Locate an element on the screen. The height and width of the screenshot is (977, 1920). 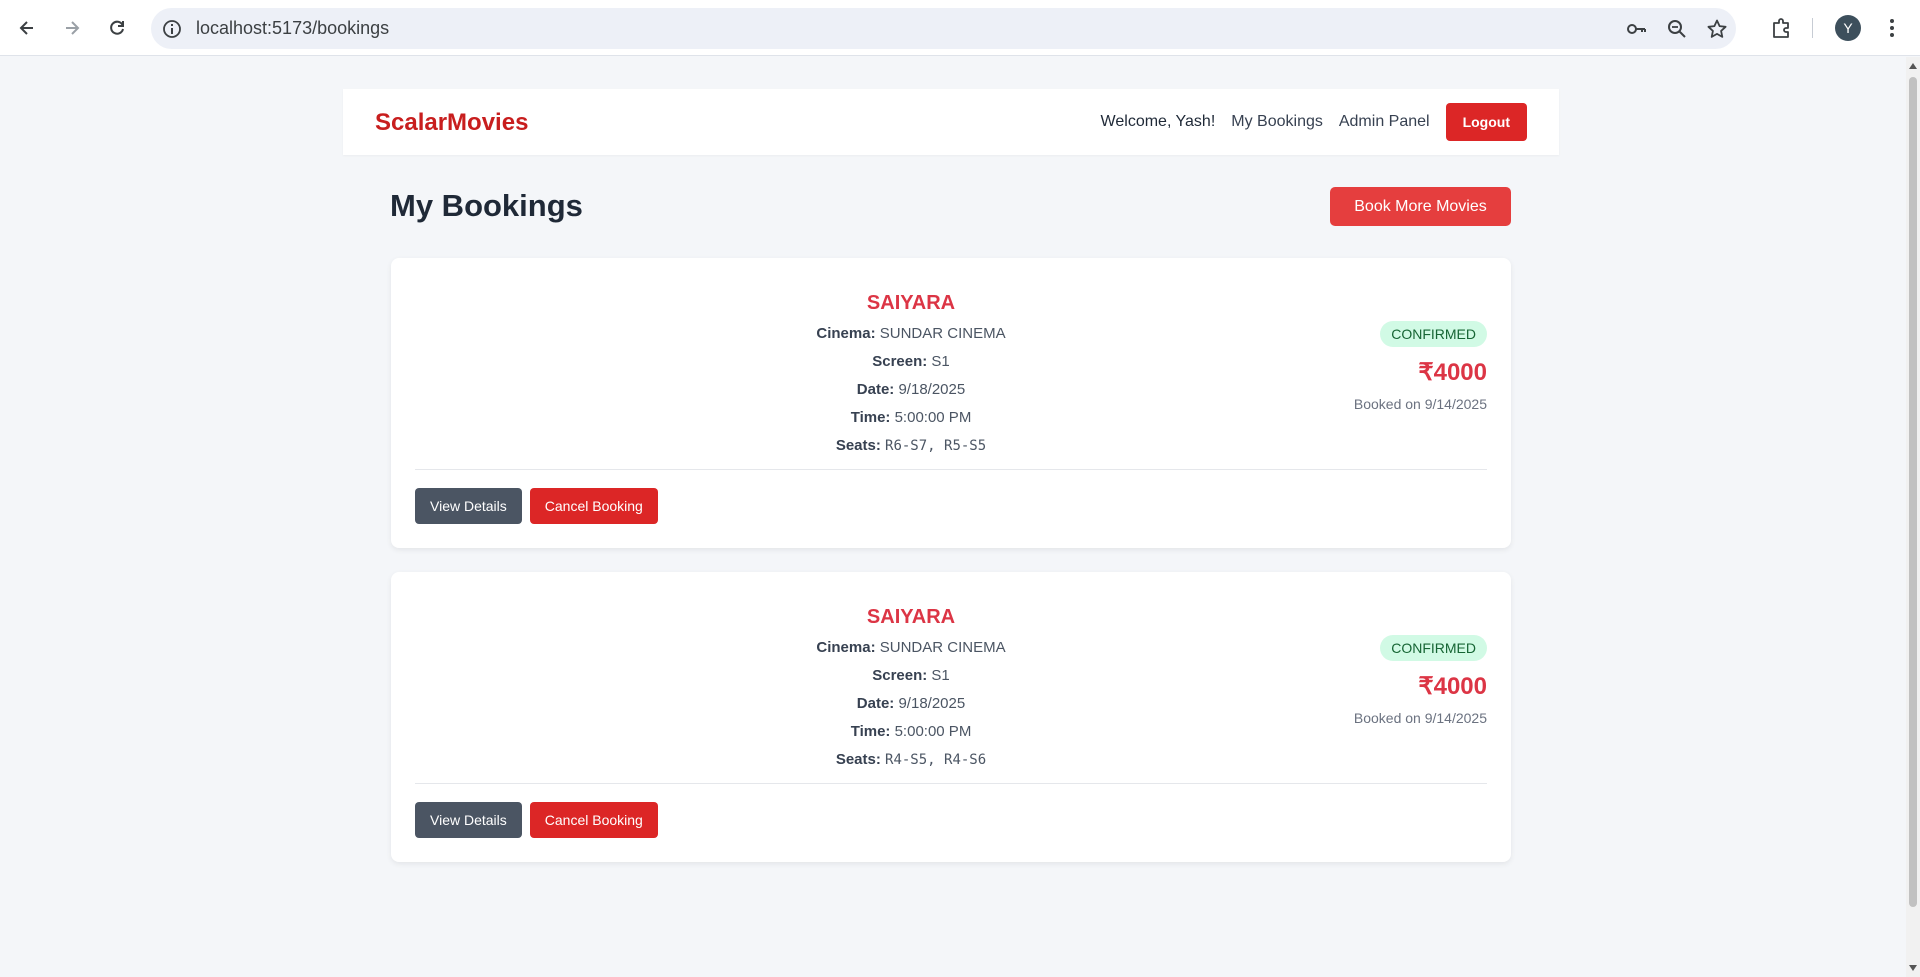
scroll-down-arrow-icon is located at coordinates (1913, 968).